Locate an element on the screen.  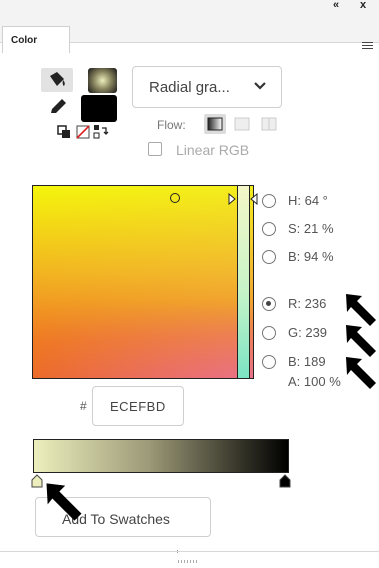
flow-extend-button is located at coordinates (215, 124).